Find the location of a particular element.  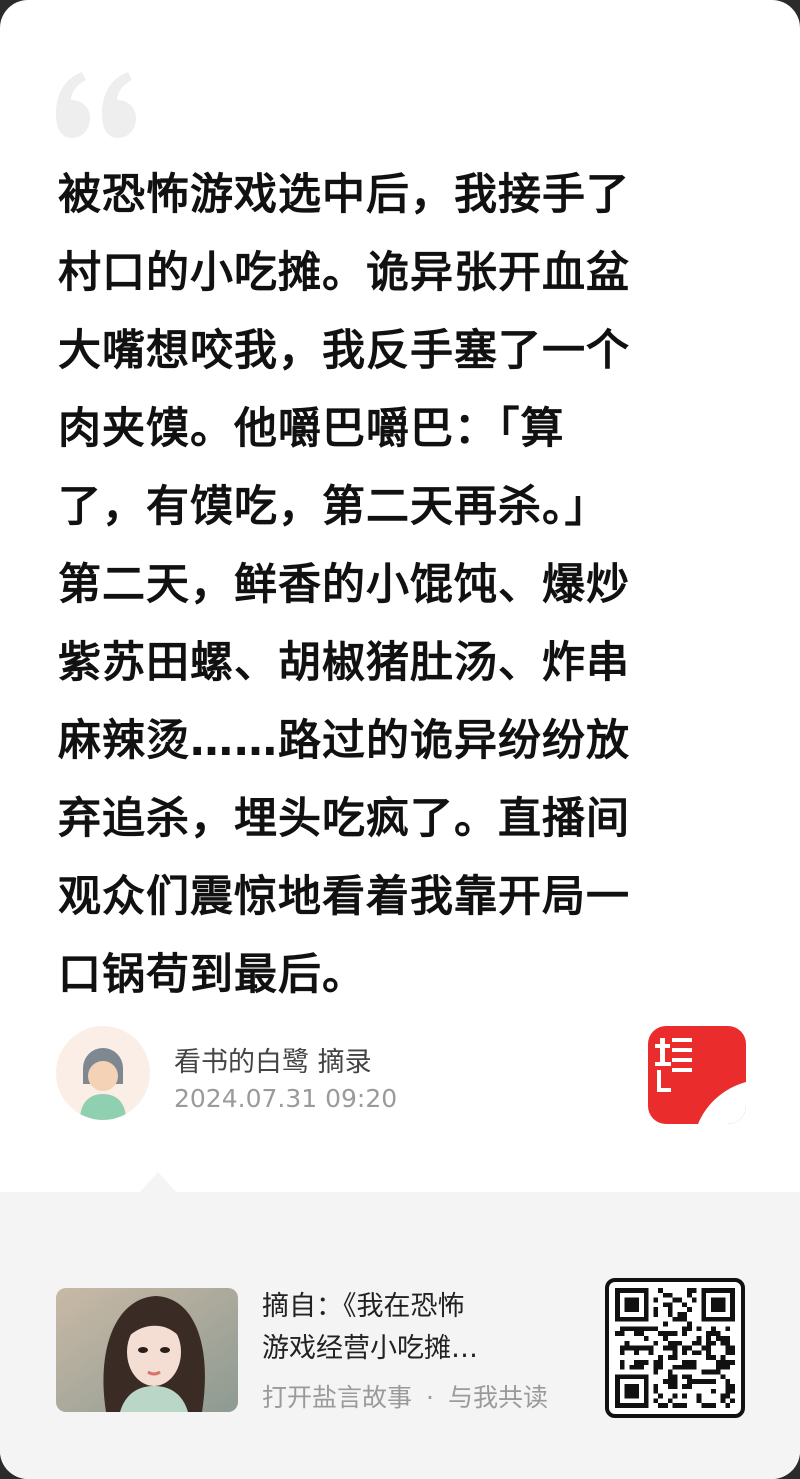

quote-mark-icon is located at coordinates (96, 105).